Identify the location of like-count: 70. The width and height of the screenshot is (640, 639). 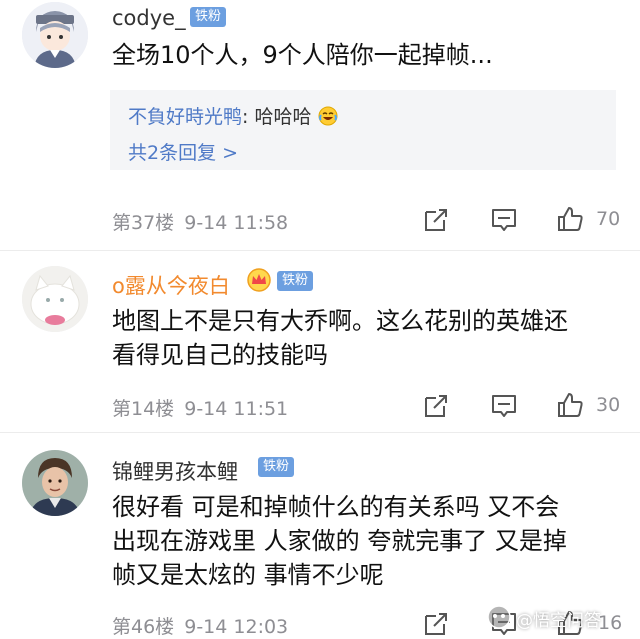
(608, 219).